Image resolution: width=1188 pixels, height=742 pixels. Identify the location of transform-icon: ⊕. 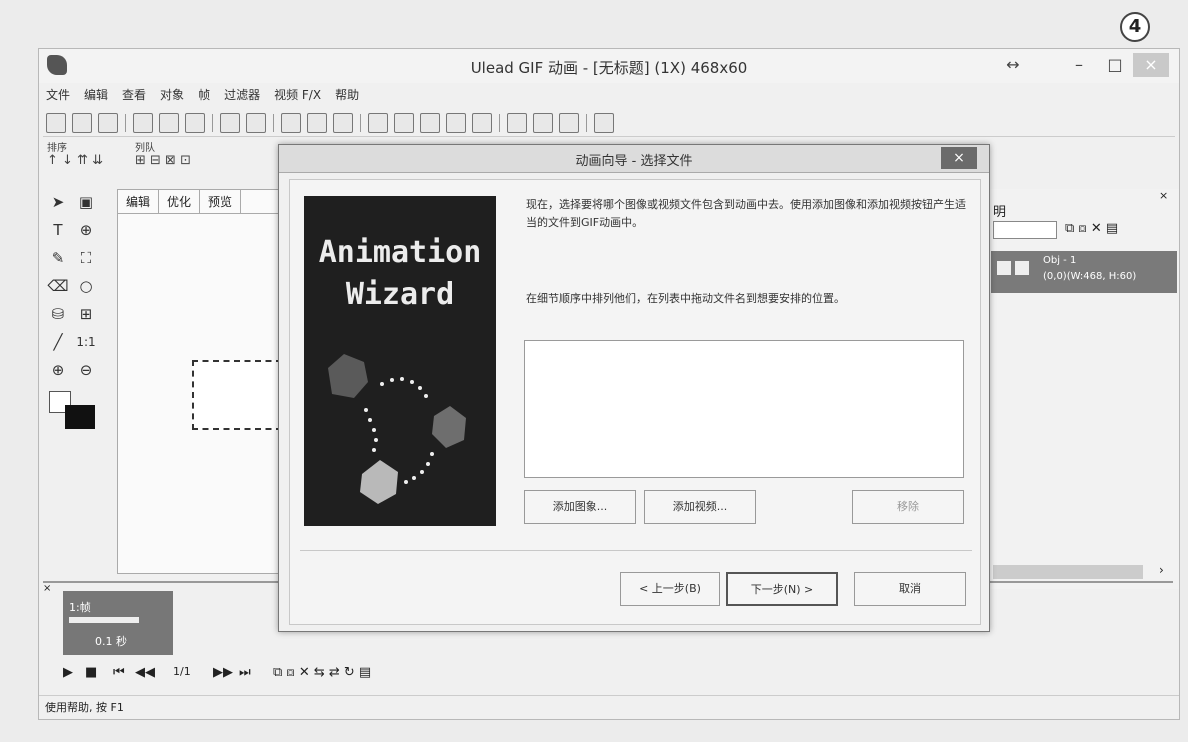
(86, 230).